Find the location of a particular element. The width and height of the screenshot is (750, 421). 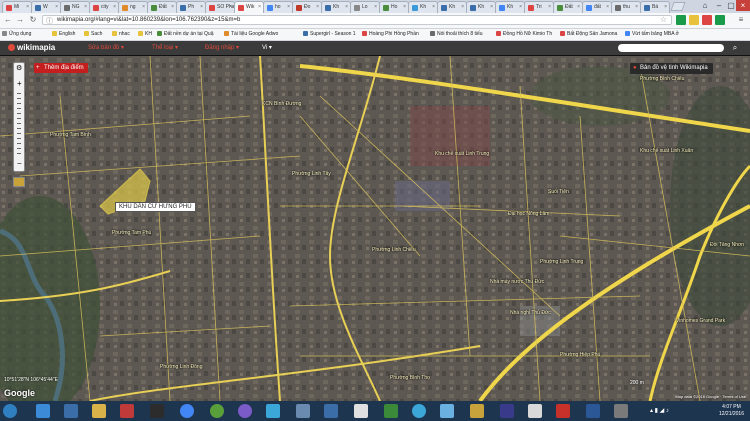

map-label: Khu chế xuất Linh Xuân is located at coordinates (666, 151).